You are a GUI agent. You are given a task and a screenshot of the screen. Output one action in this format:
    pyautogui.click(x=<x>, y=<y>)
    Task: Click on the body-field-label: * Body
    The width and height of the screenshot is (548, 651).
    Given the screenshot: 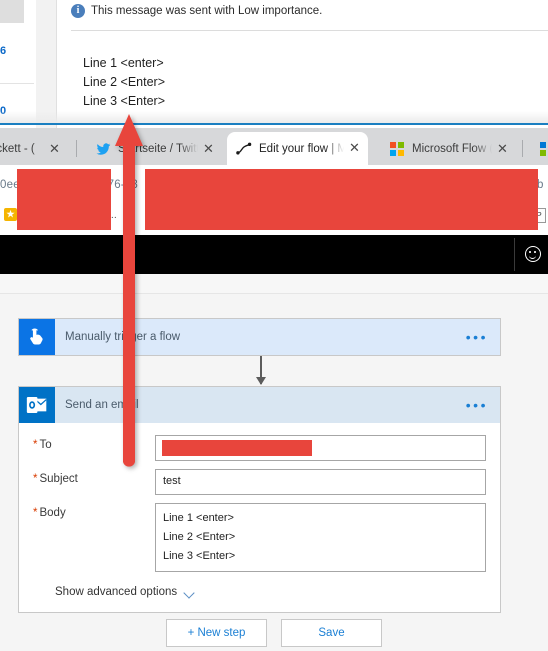 What is the action you would take?
    pyautogui.click(x=49, y=513)
    